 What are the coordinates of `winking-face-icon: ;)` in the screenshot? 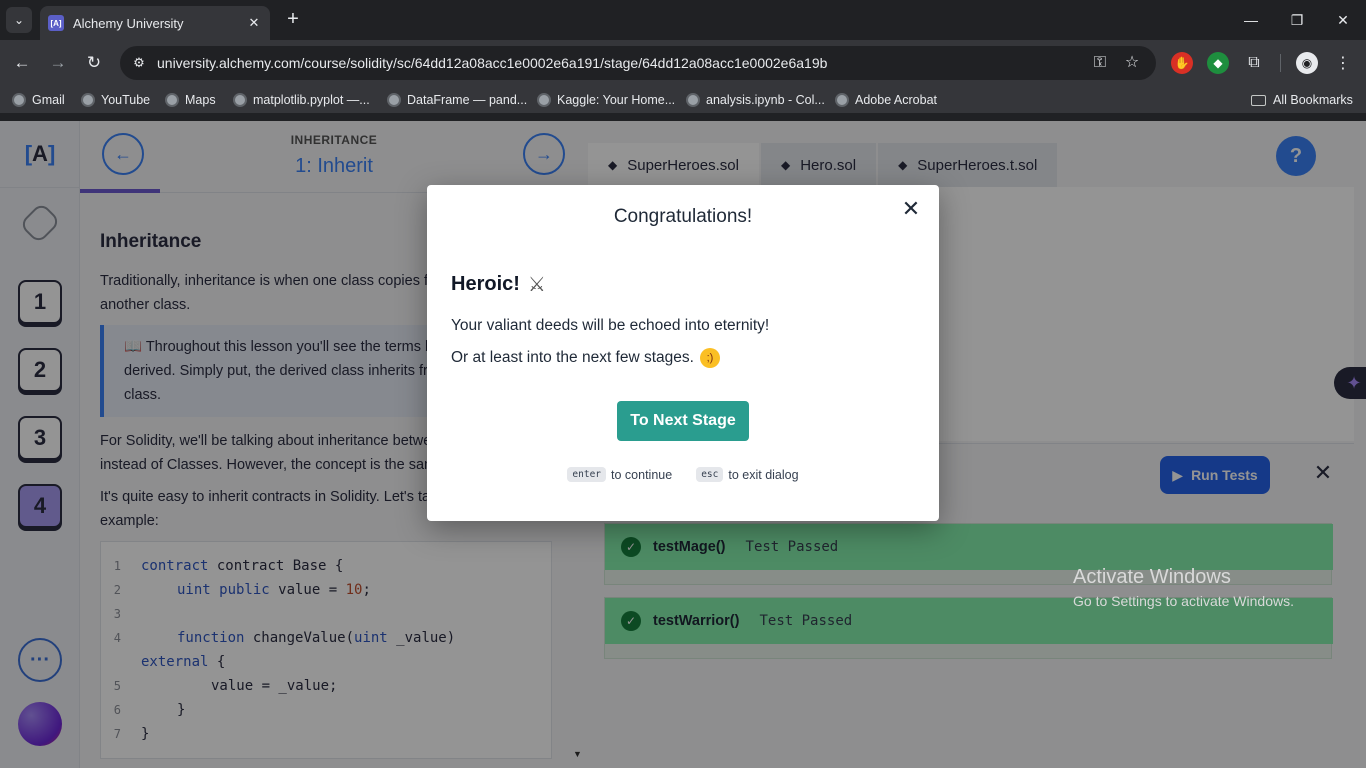 It's located at (709, 358).